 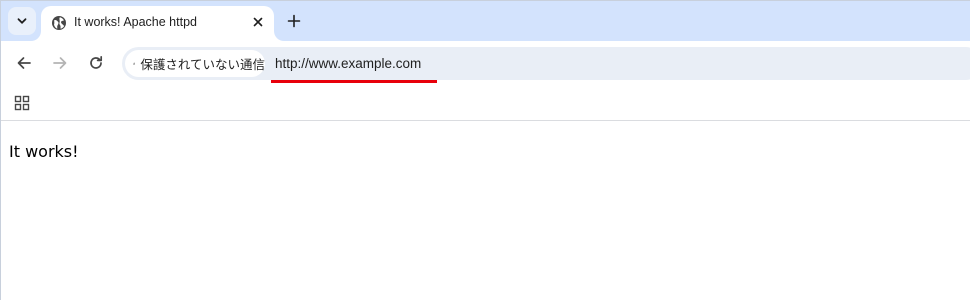 What do you see at coordinates (134, 63) in the screenshot?
I see `warning-icon` at bounding box center [134, 63].